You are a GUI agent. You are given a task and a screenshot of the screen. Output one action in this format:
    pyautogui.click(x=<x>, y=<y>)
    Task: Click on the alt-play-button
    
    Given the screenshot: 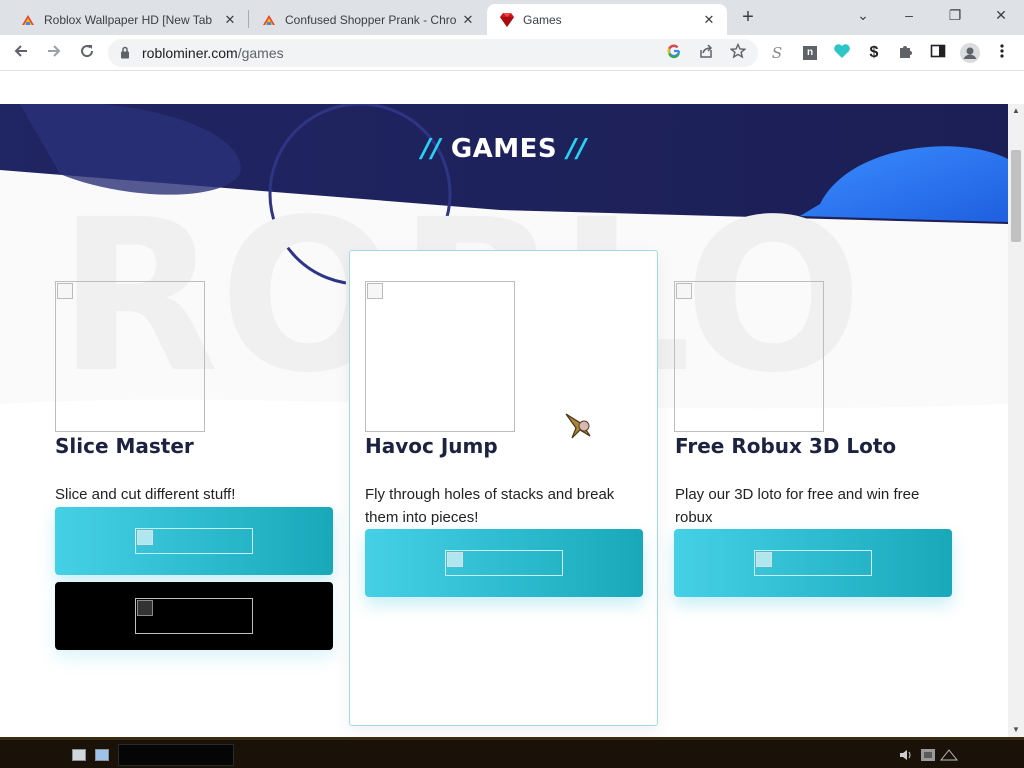 What is the action you would take?
    pyautogui.click(x=194, y=616)
    